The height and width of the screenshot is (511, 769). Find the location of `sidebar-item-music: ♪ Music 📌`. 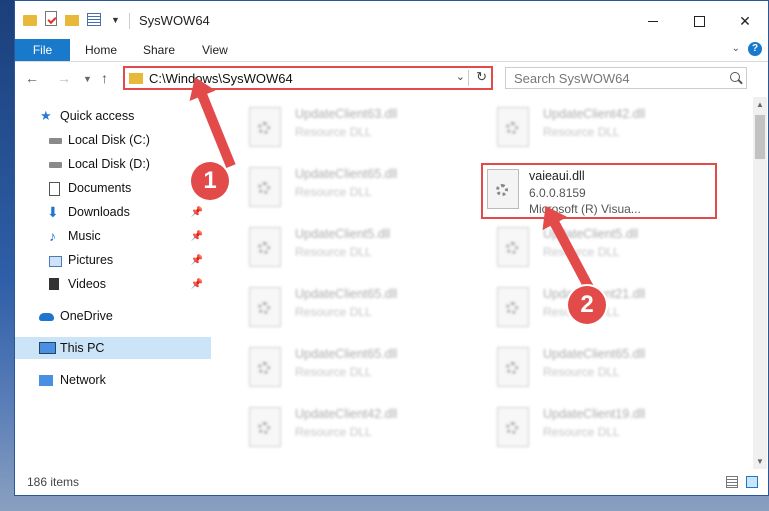

sidebar-item-music: ♪ Music 📌 is located at coordinates (113, 236).